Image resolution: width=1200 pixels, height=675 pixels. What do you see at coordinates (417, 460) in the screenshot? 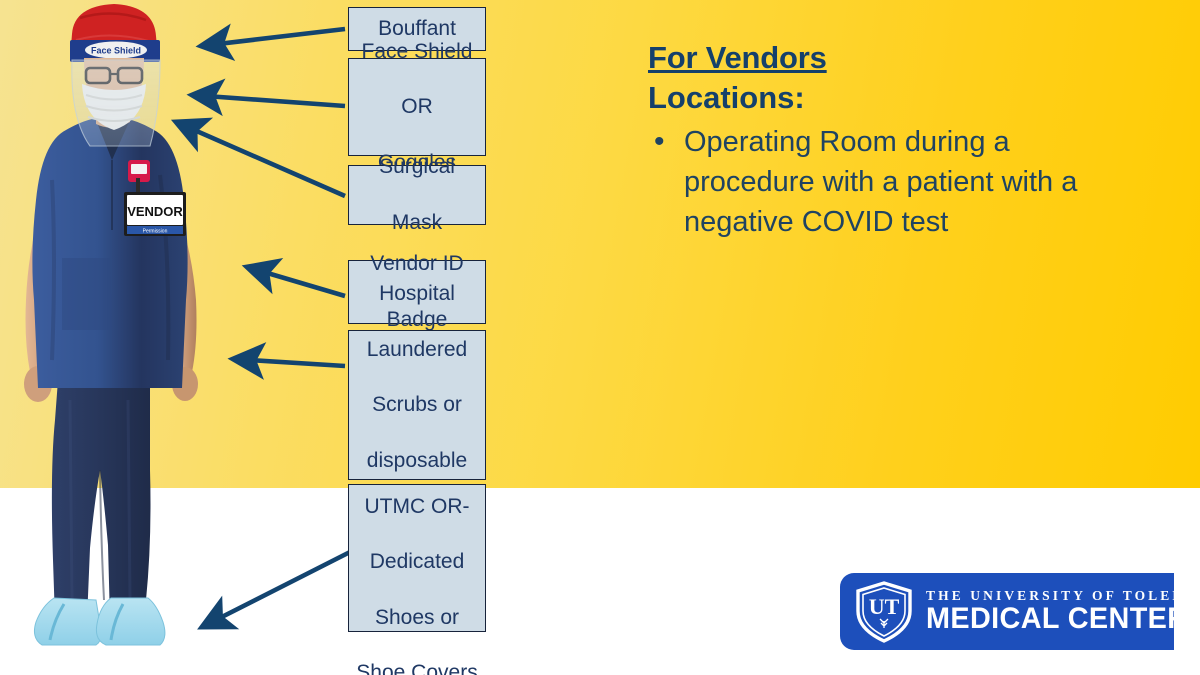
I see `line-4: disposable` at bounding box center [417, 460].